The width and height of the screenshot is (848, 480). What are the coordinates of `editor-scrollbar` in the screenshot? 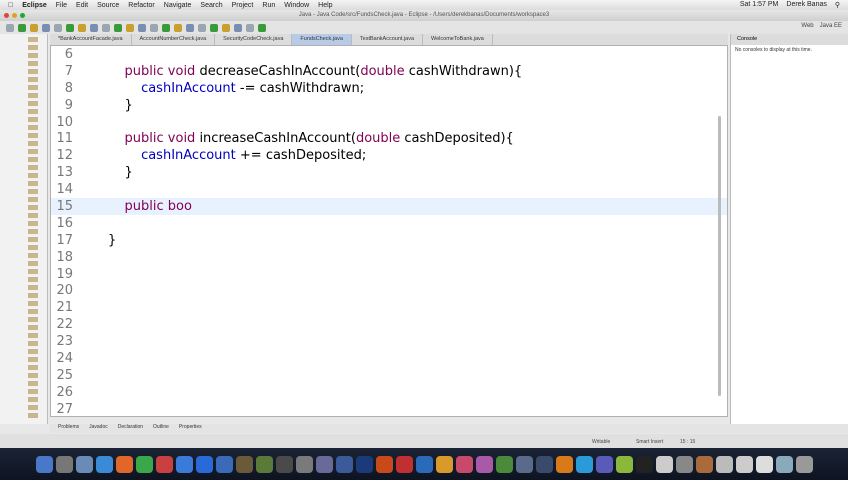 It's located at (719, 256).